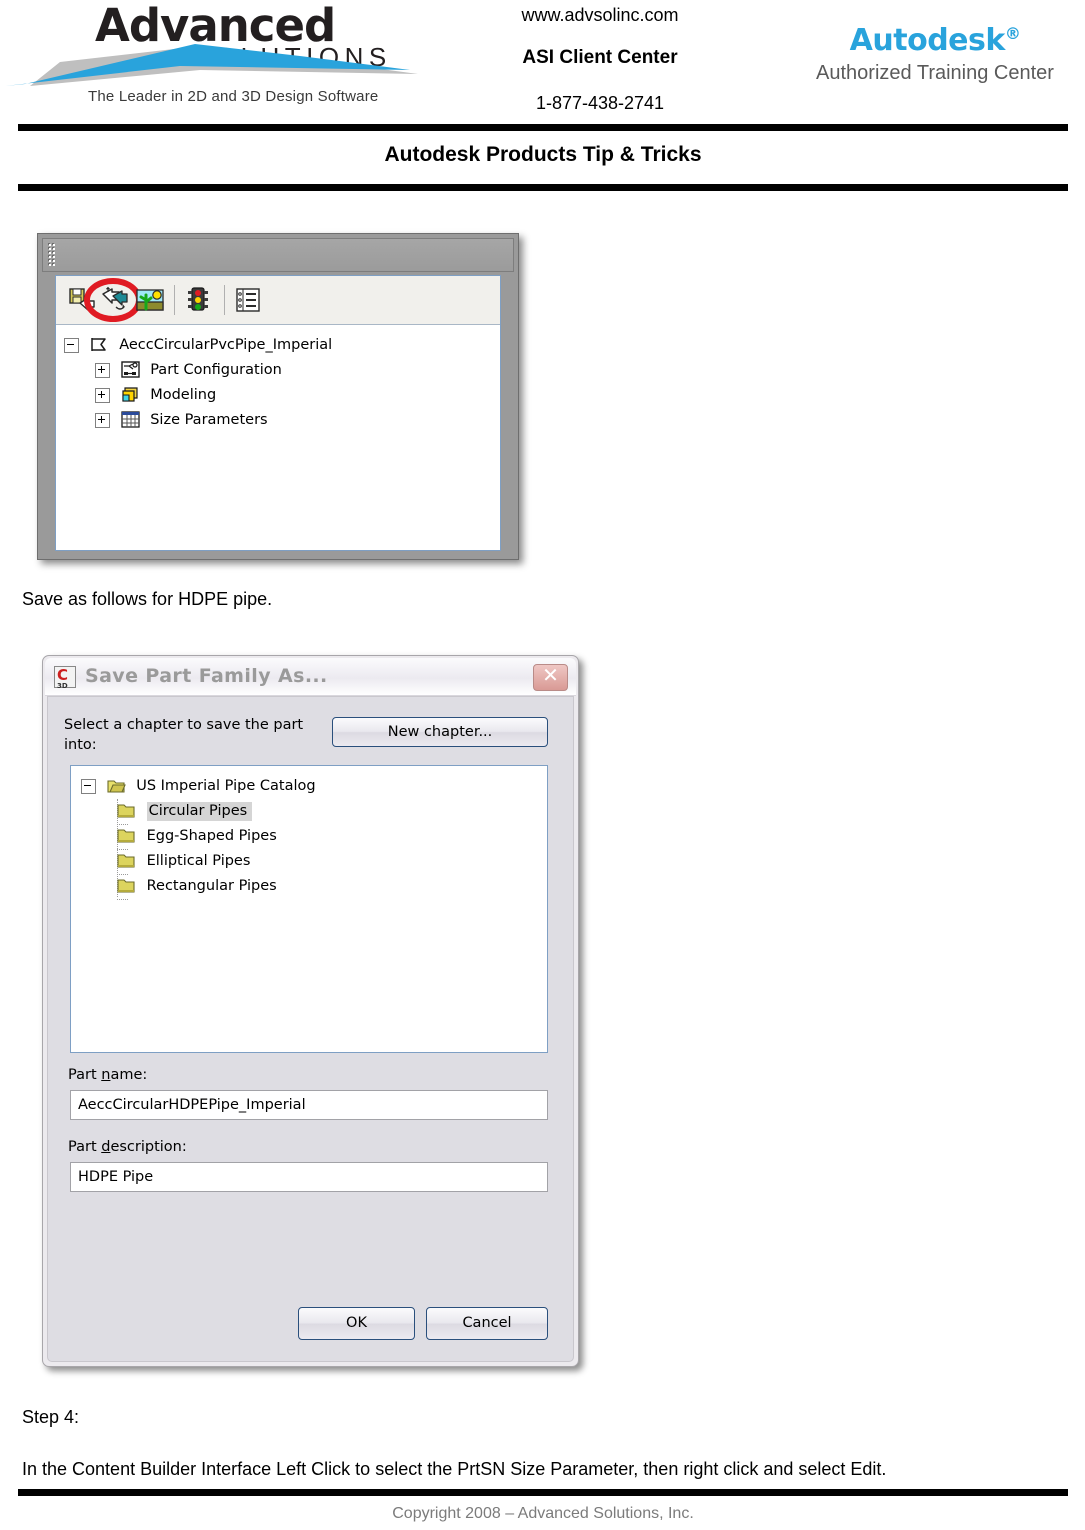  Describe the element at coordinates (543, 127) in the screenshot. I see `header-rule-top` at that location.